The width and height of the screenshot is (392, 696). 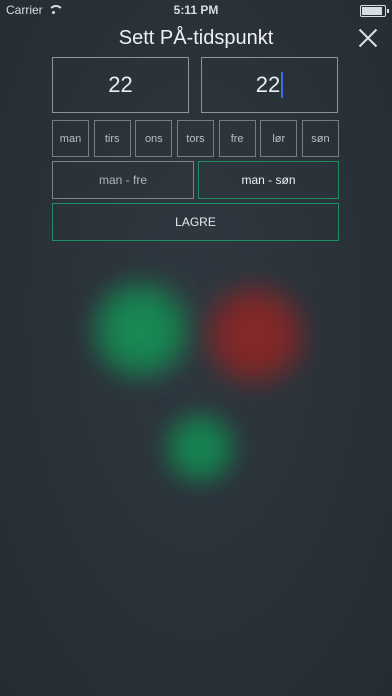 I want to click on status-time: 5:11 PM, so click(x=196, y=10).